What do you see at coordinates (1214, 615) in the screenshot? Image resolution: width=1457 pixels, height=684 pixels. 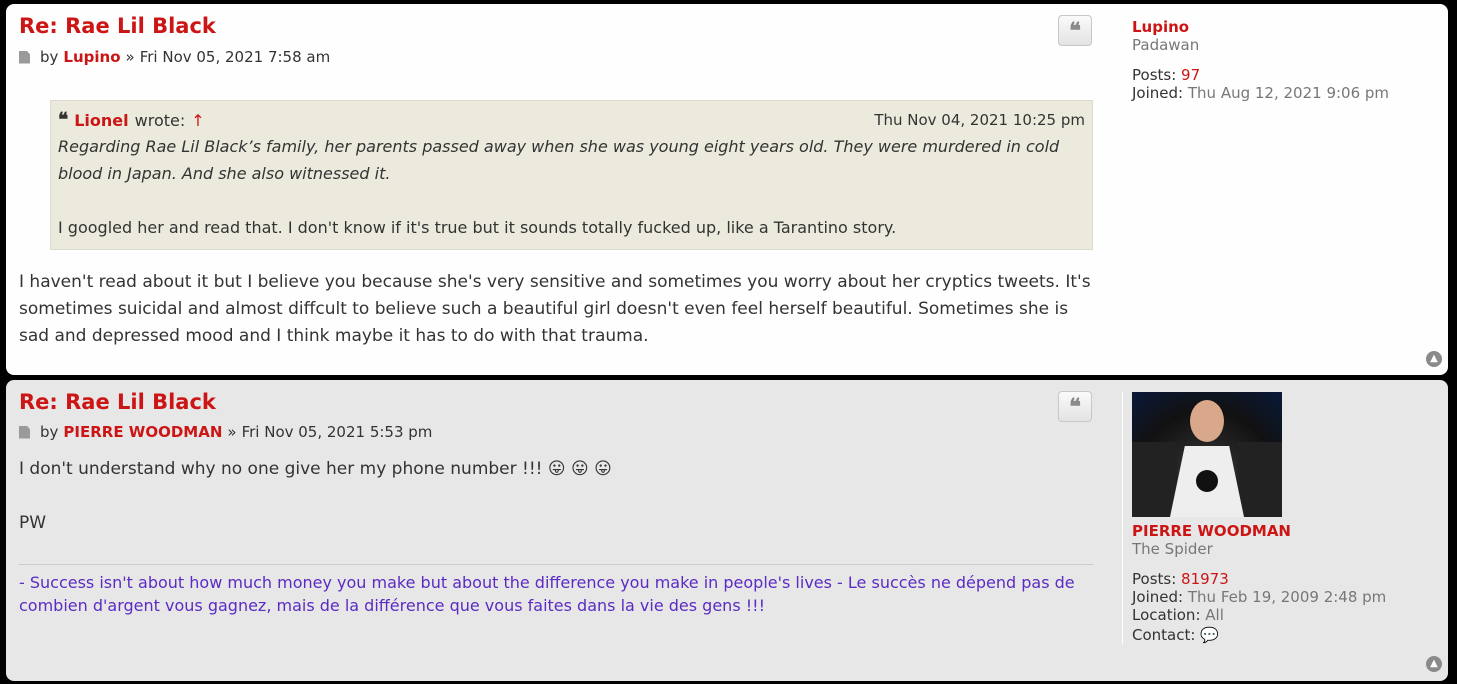 I see `profile-location: All` at bounding box center [1214, 615].